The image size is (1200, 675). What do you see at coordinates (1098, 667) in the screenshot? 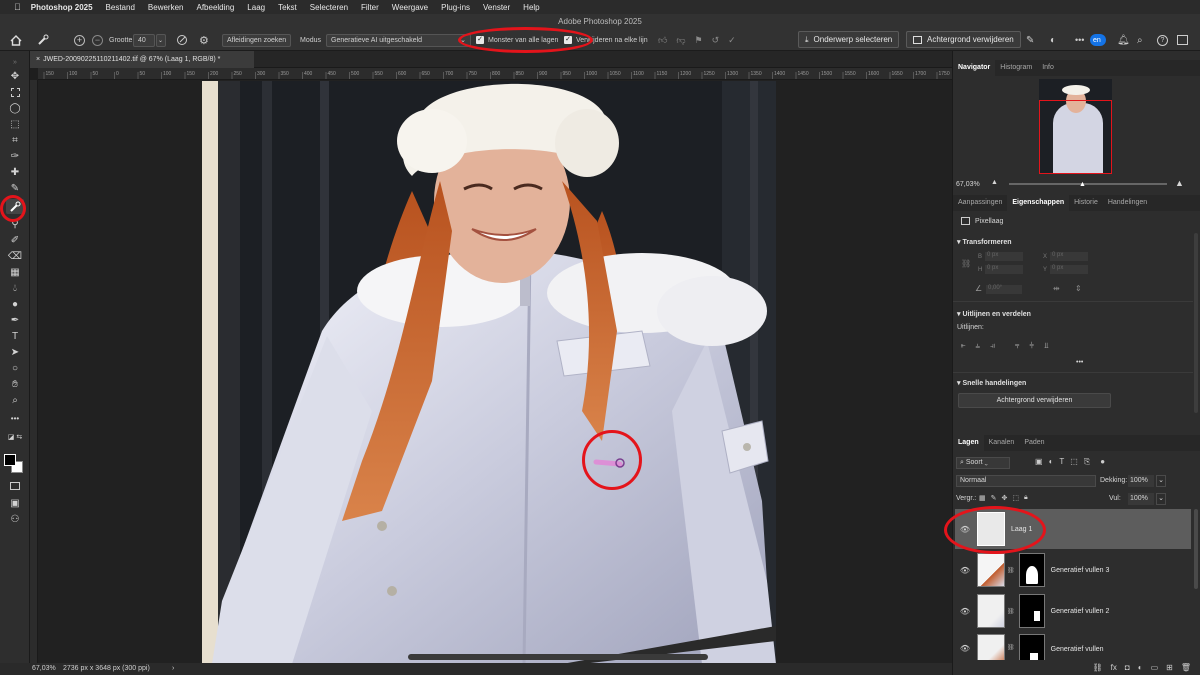
I see `link-layers-icon: ⛓` at bounding box center [1098, 667].